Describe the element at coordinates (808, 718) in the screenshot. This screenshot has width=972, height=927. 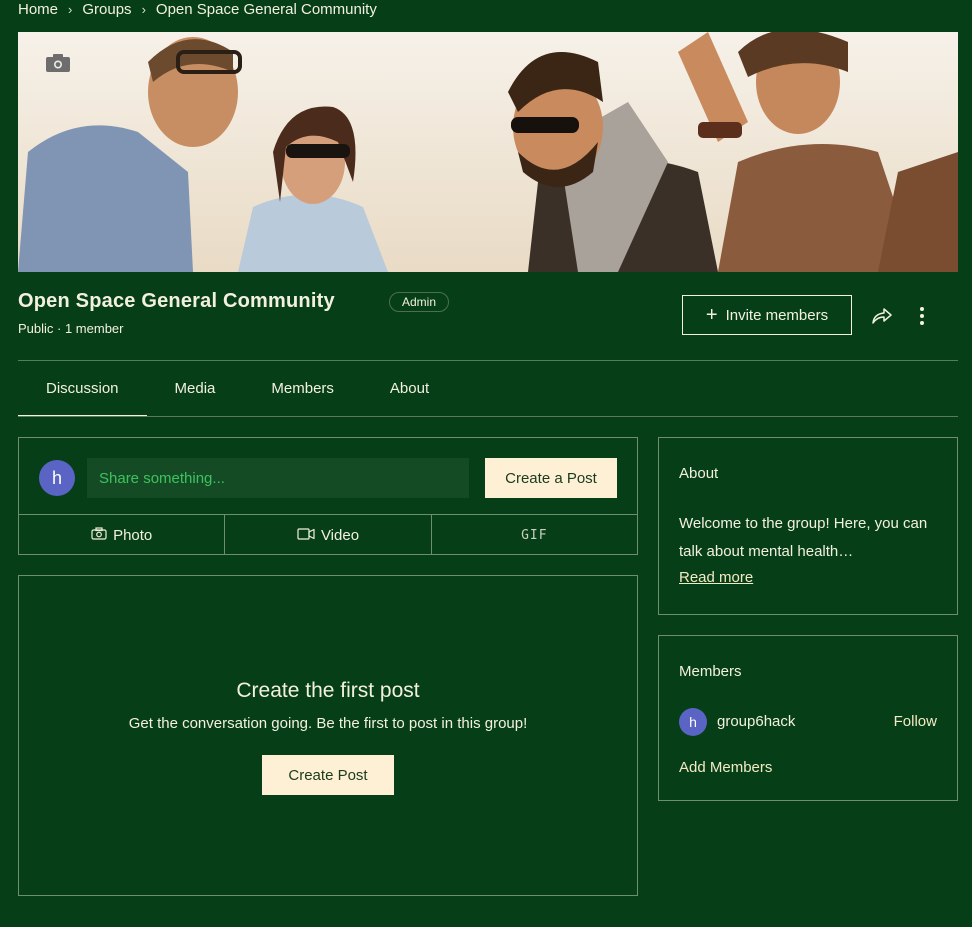
I see `members-card: Members h group6hack Follow Add Members` at that location.